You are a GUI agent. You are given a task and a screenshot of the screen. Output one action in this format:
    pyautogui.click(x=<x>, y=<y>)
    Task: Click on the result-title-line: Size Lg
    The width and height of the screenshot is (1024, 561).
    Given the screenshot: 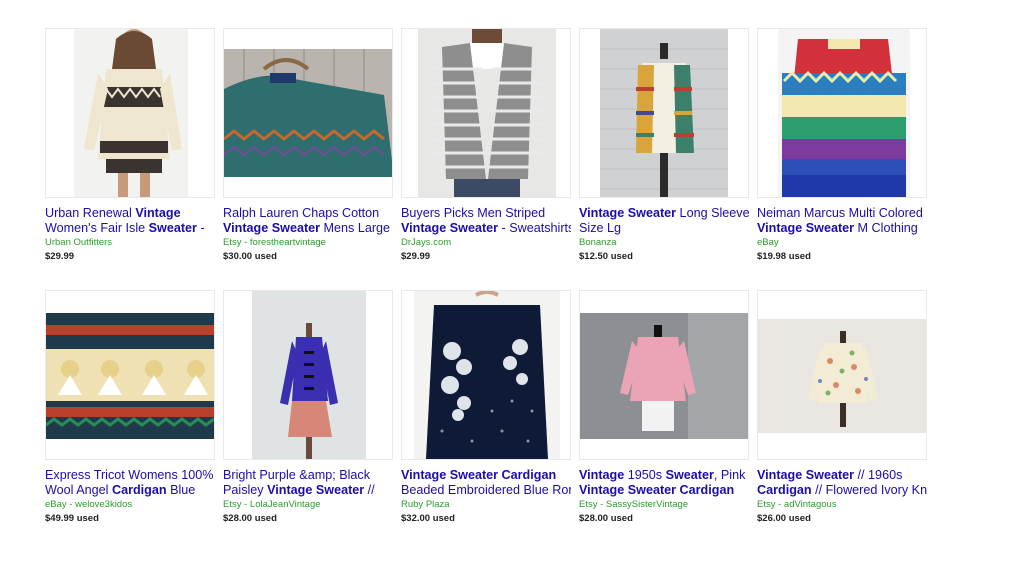 What is the action you would take?
    pyautogui.click(x=664, y=228)
    